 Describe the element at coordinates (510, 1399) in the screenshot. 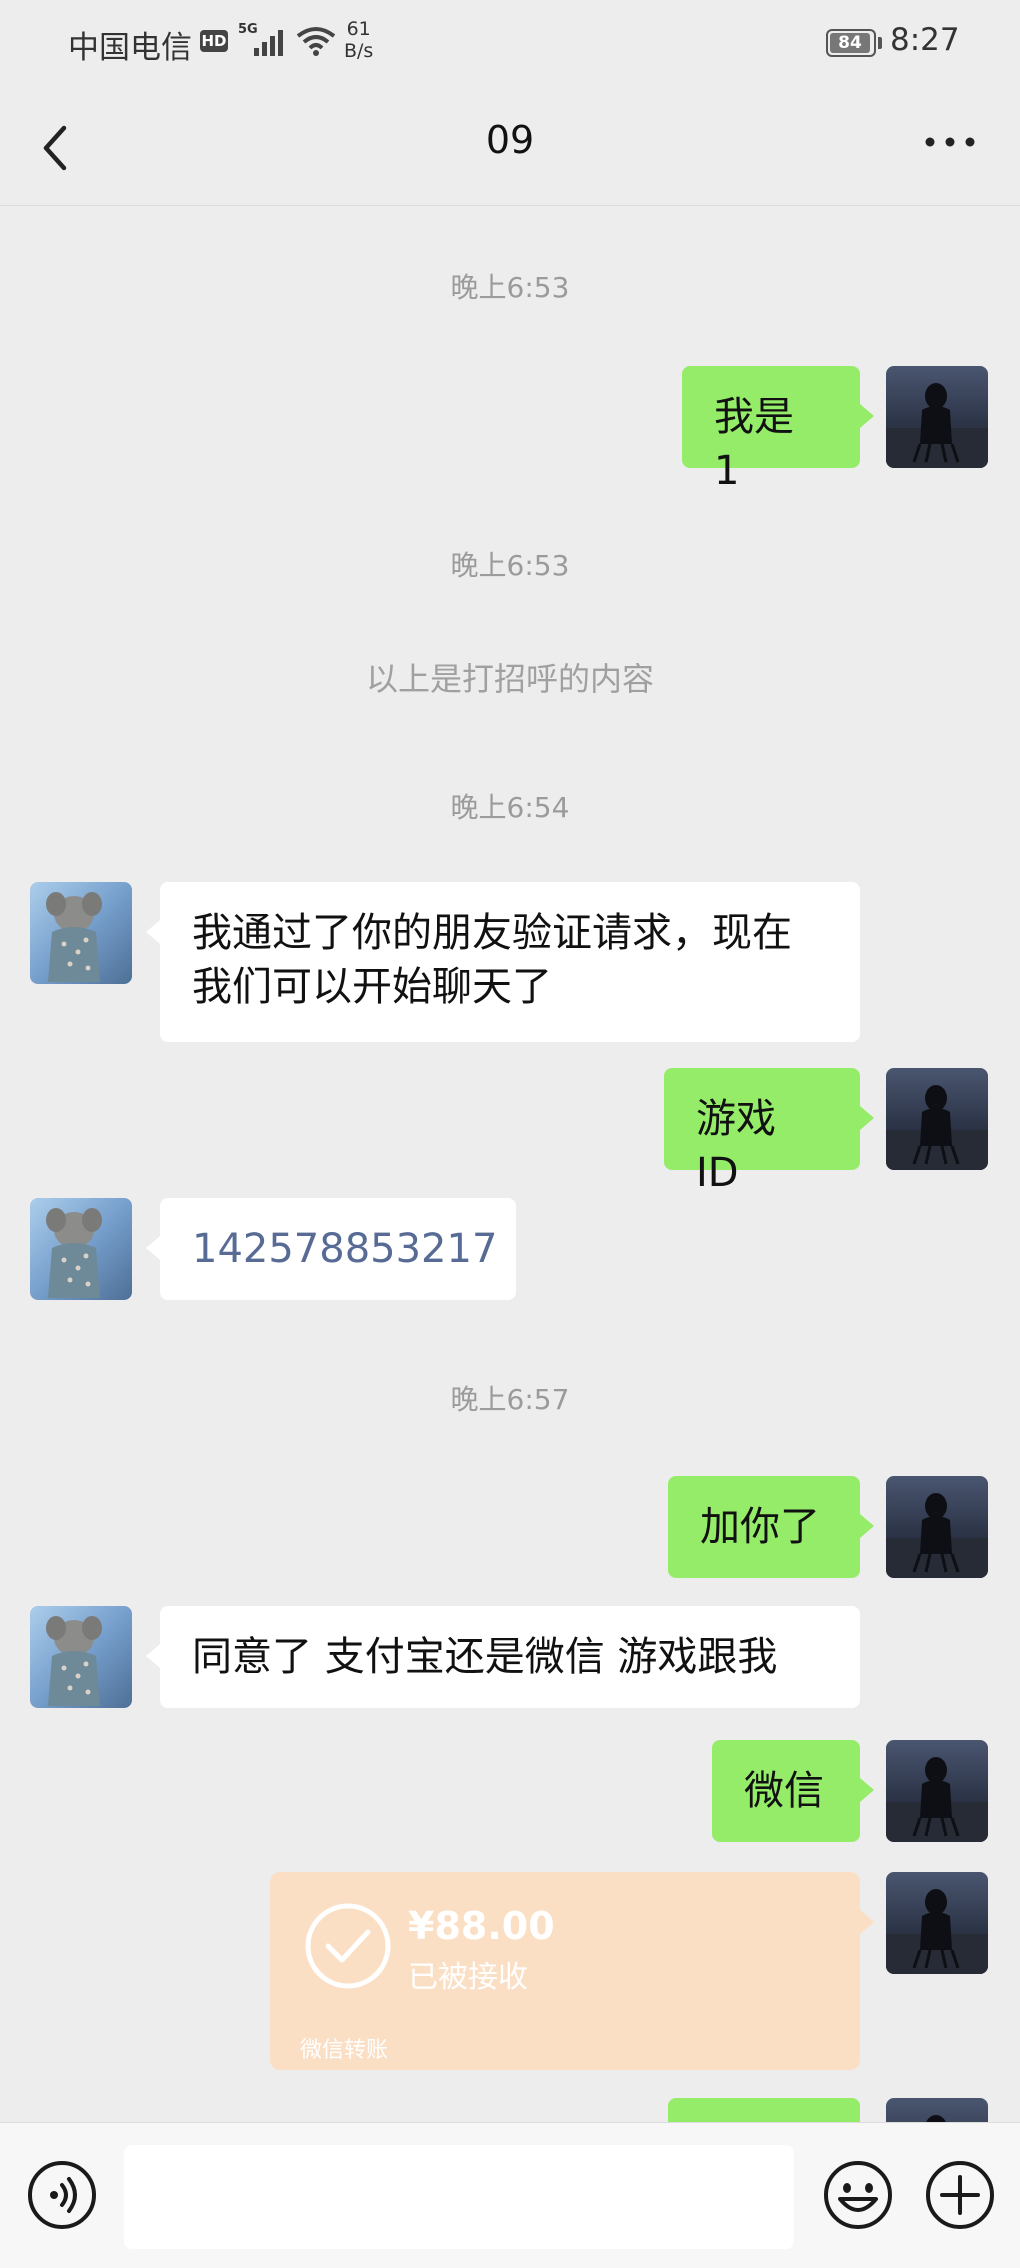

I see `message-timestamp: 晚上6:57` at that location.